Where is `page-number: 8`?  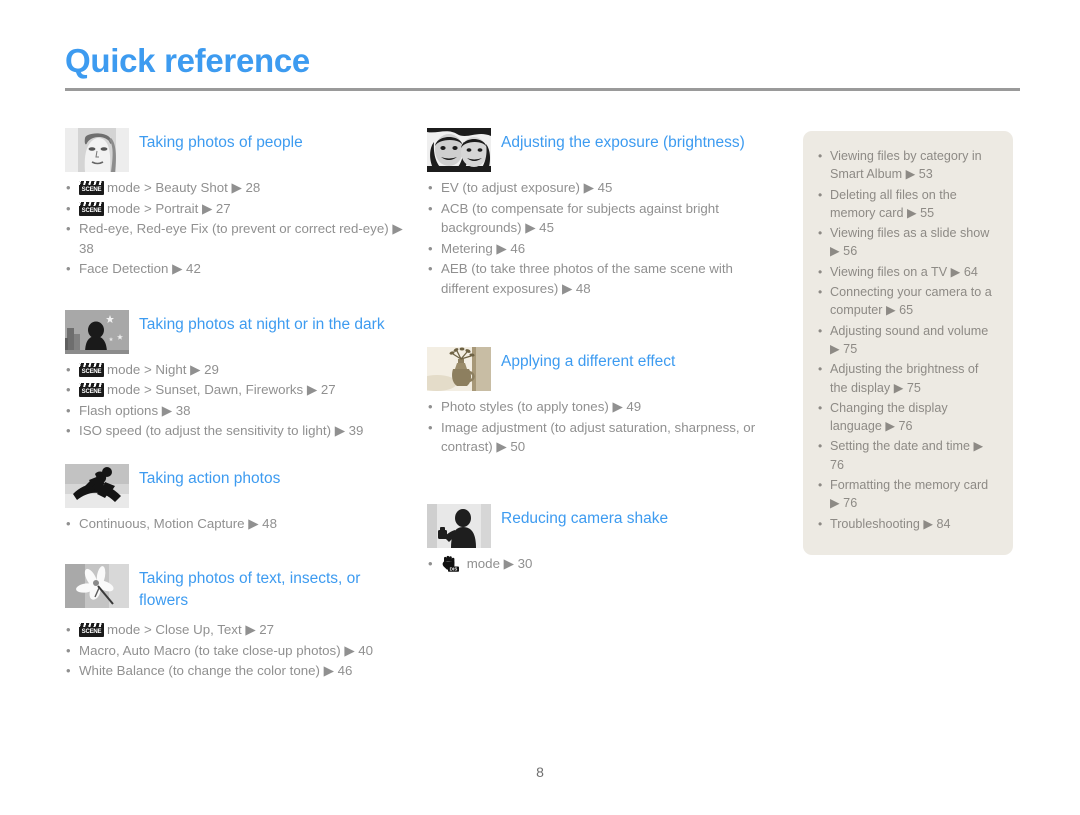 page-number: 8 is located at coordinates (540, 772).